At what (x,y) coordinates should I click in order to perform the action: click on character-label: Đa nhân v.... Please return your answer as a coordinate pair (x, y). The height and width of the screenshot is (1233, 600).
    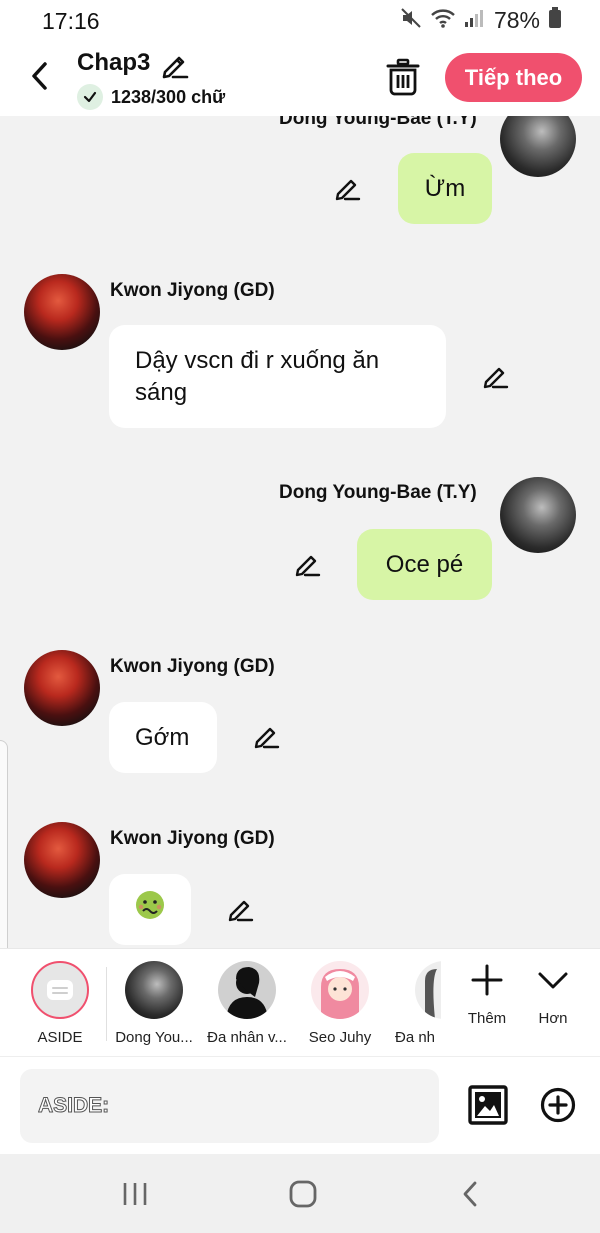
    Looking at the image, I should click on (247, 1037).